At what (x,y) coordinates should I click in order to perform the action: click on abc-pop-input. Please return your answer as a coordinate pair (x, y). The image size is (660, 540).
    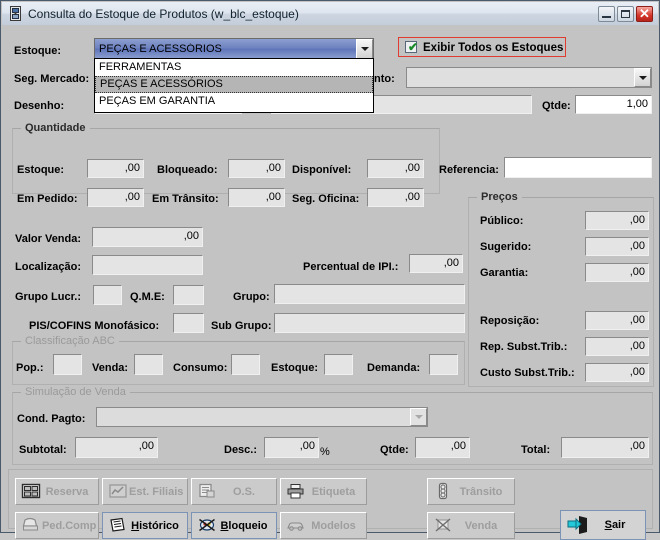
    Looking at the image, I should click on (67, 364).